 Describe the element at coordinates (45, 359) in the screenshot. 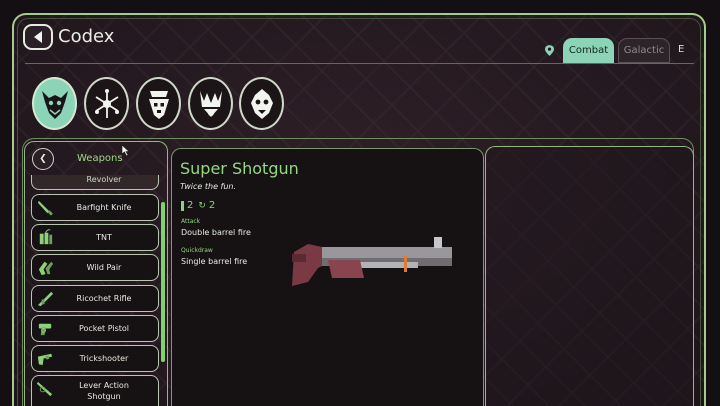

I see `trickshooter-icon` at that location.